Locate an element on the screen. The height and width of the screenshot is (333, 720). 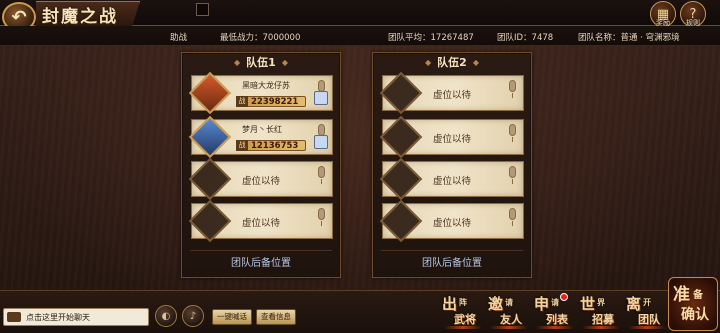
action-label: 友人 is located at coordinates (511, 319).